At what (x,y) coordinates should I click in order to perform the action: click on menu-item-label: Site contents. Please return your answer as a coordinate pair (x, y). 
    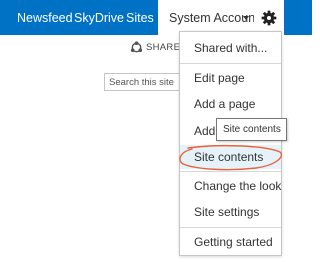
    Looking at the image, I should click on (229, 157).